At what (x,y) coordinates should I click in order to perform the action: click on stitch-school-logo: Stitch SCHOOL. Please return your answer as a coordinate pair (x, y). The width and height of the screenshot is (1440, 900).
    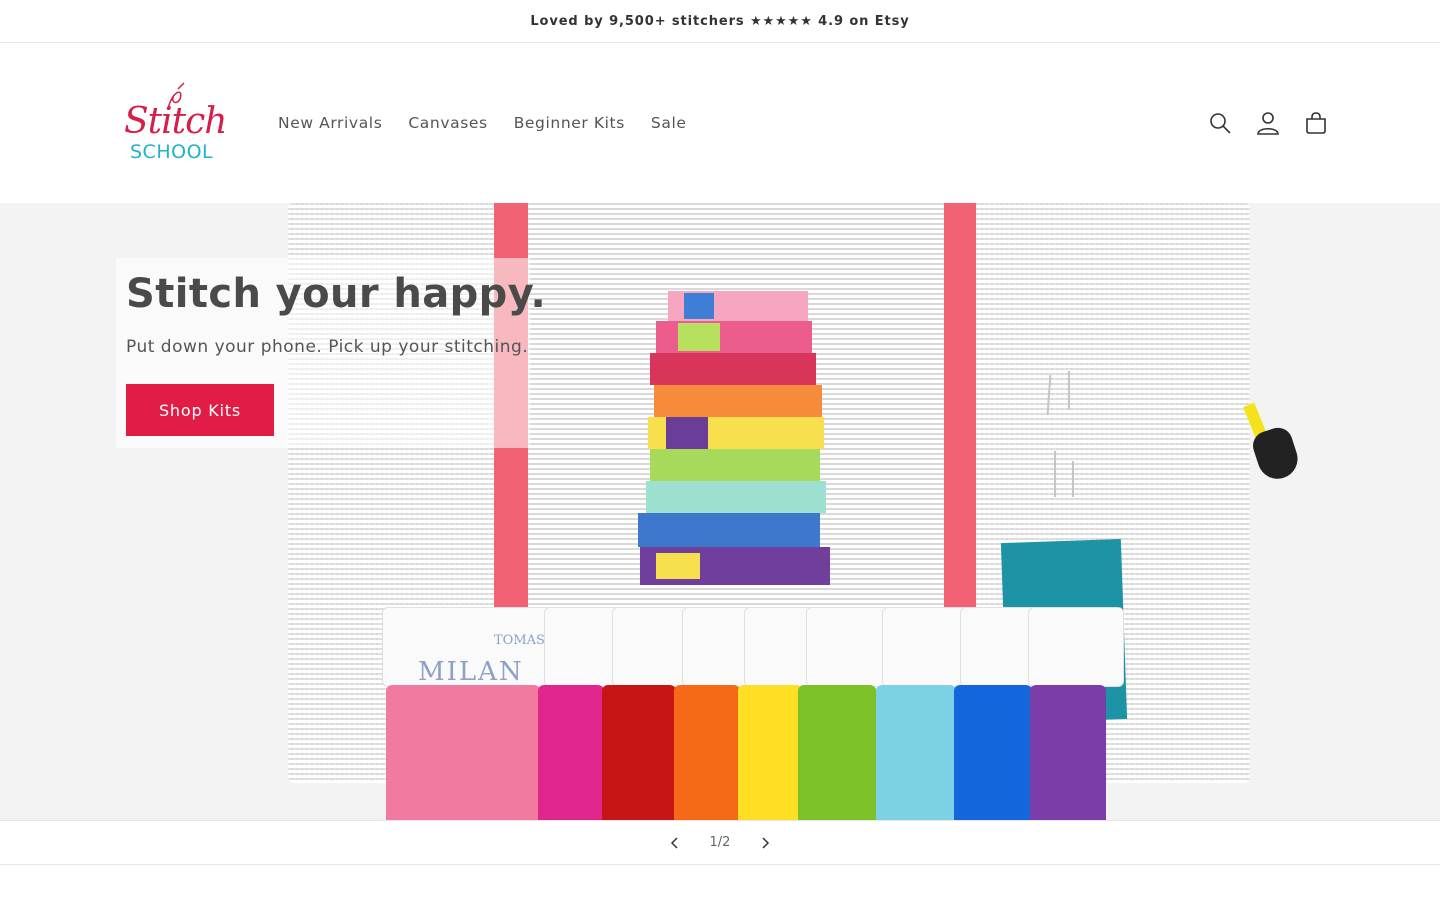
    Looking at the image, I should click on (176, 126).